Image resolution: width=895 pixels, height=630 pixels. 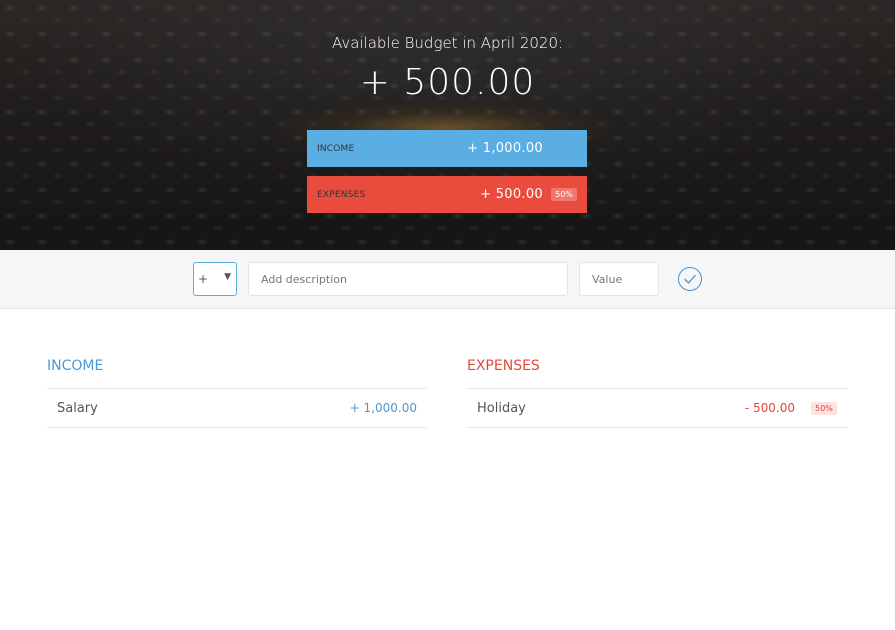 I want to click on add-item-bar: + ▼, so click(x=447, y=279).